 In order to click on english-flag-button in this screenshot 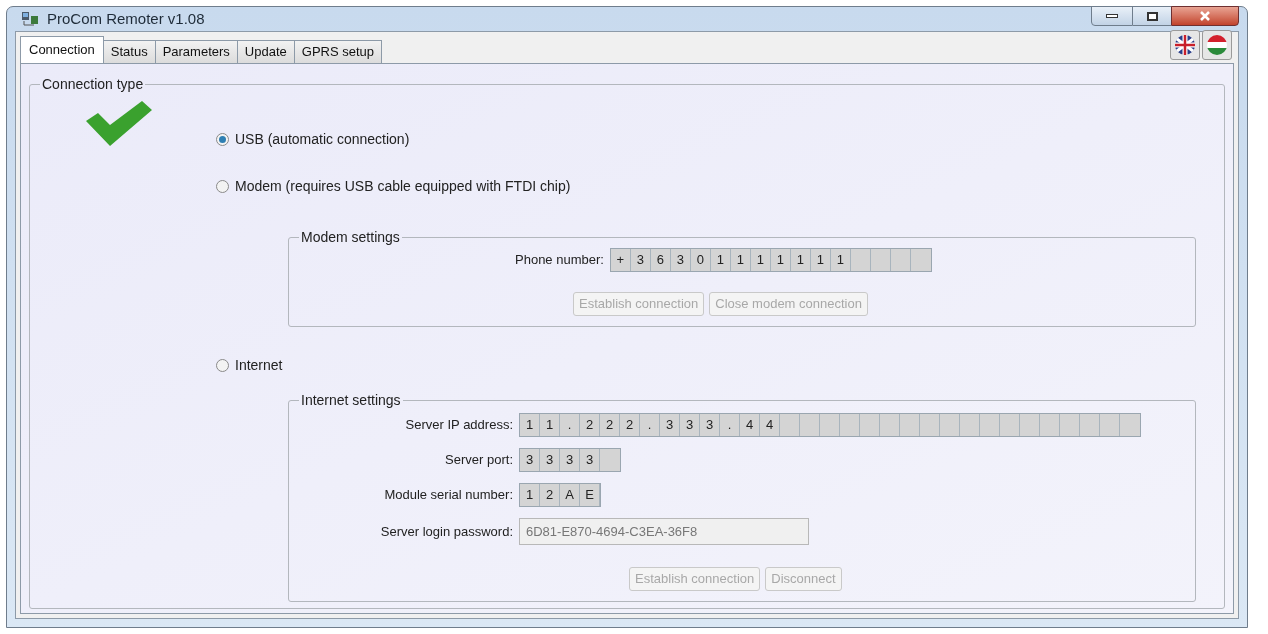, I will do `click(1185, 45)`.